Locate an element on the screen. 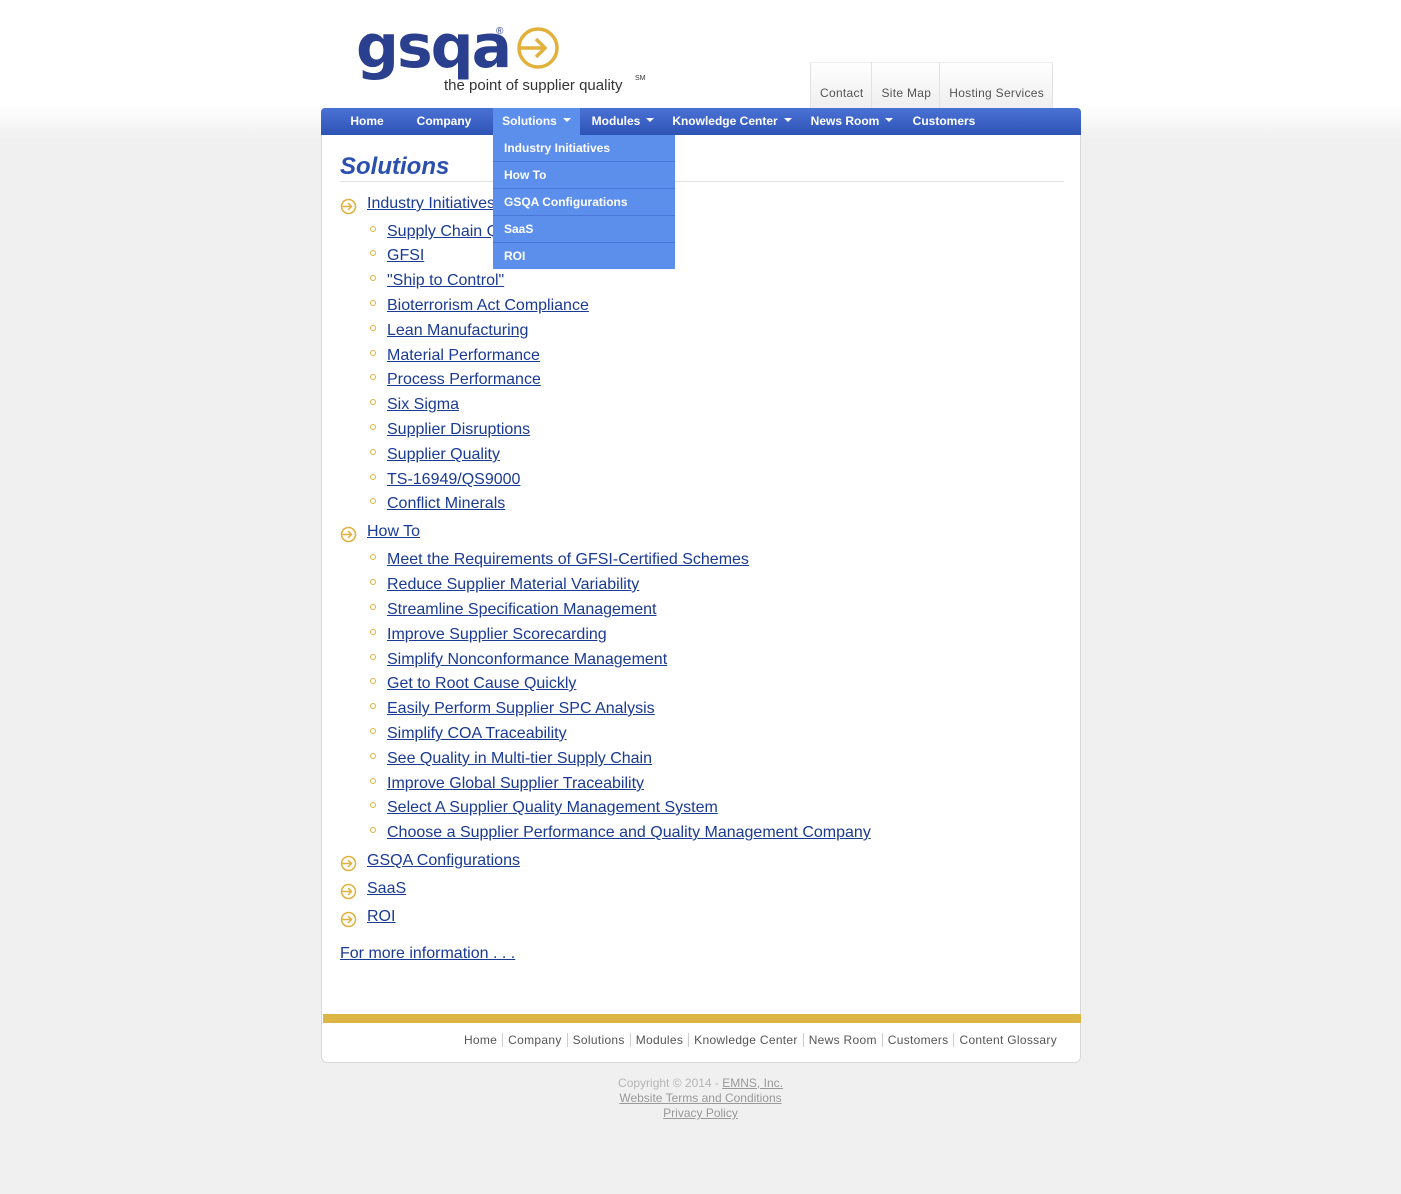  title-divider is located at coordinates (702, 181).